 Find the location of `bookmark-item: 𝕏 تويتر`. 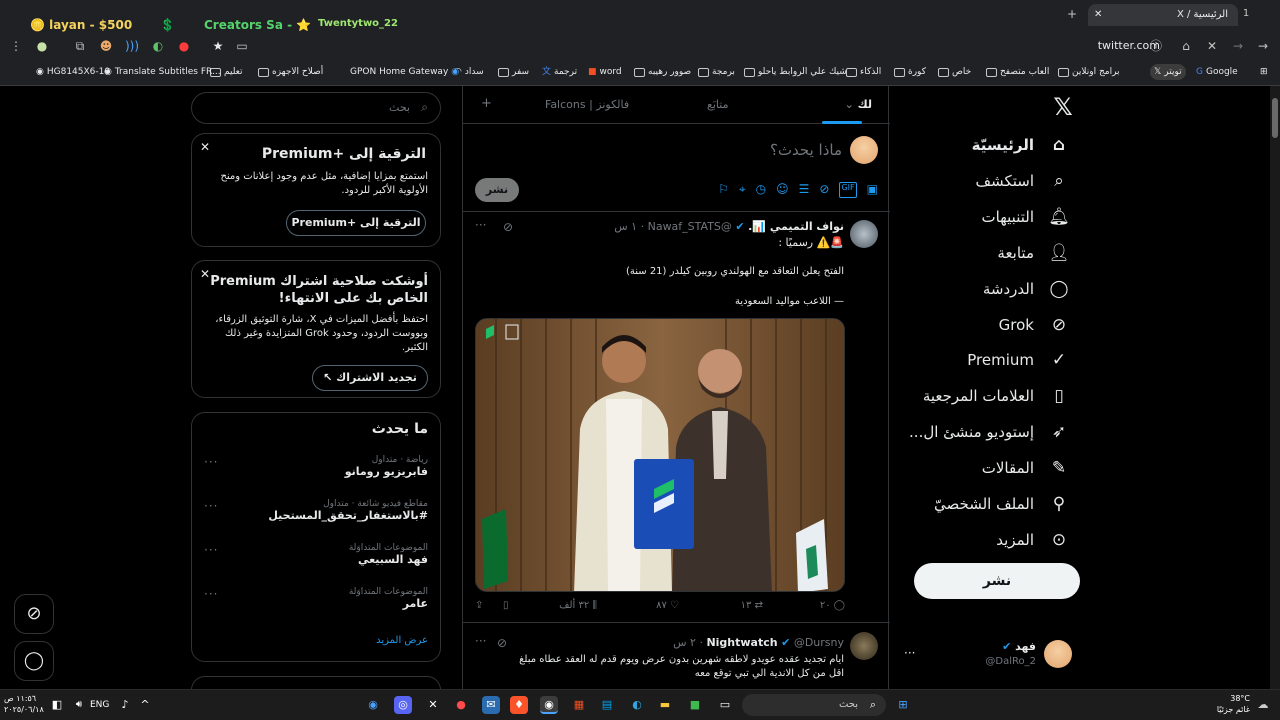

bookmark-item: 𝕏 تويتر is located at coordinates (1168, 72).